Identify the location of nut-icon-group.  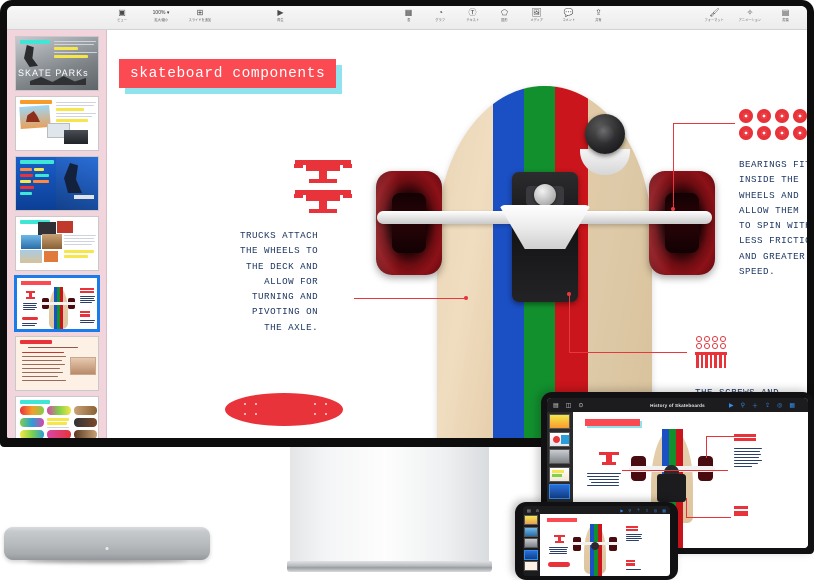
(711, 342).